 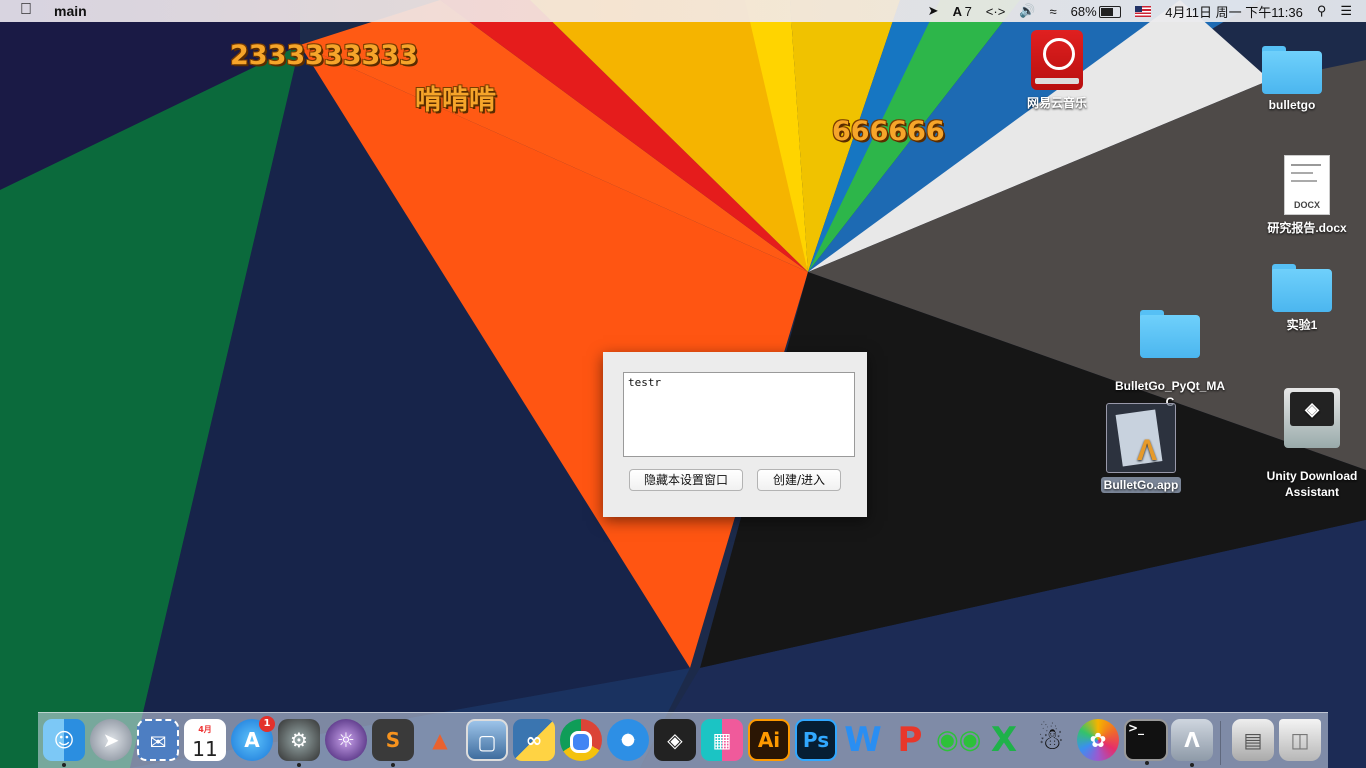 What do you see at coordinates (299, 743) in the screenshot?
I see `system-preferences-icon: ⚙` at bounding box center [299, 743].